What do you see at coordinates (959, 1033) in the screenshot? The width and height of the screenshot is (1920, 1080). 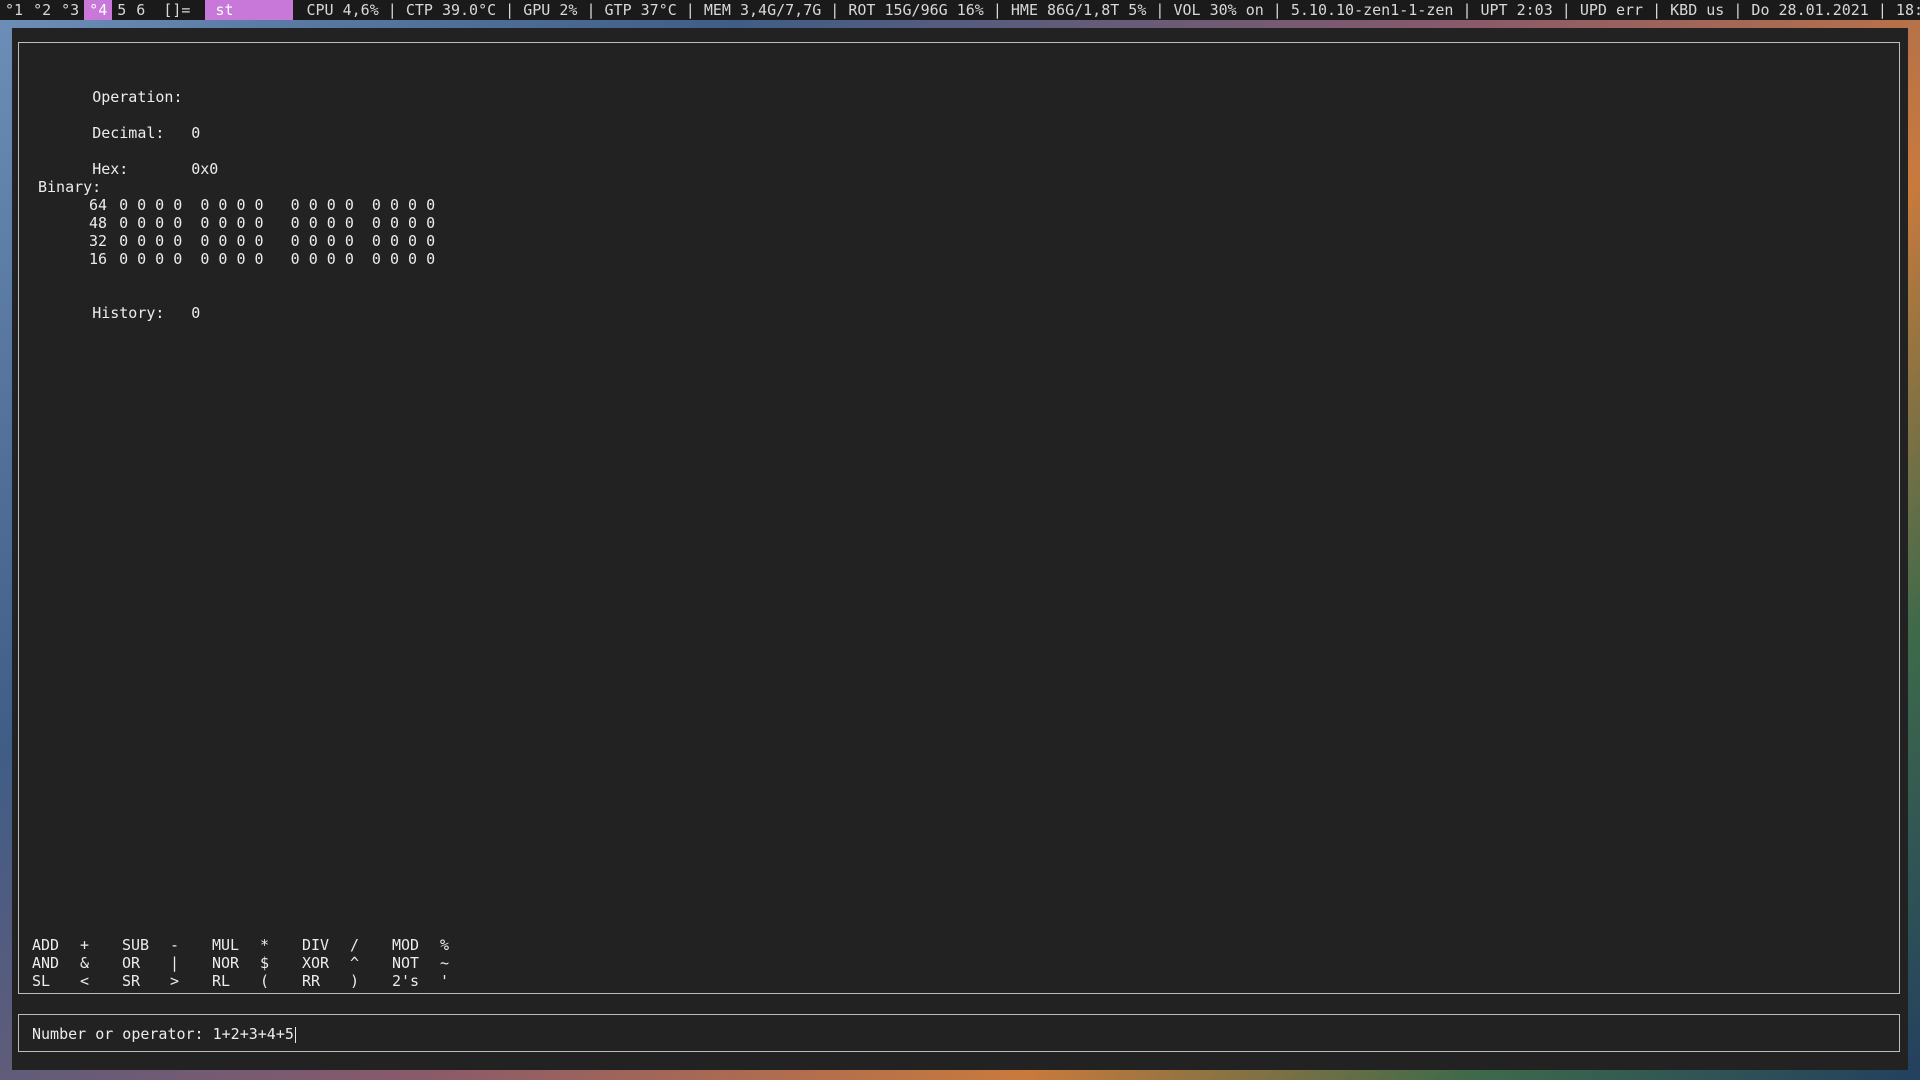 I see `input-panel` at bounding box center [959, 1033].